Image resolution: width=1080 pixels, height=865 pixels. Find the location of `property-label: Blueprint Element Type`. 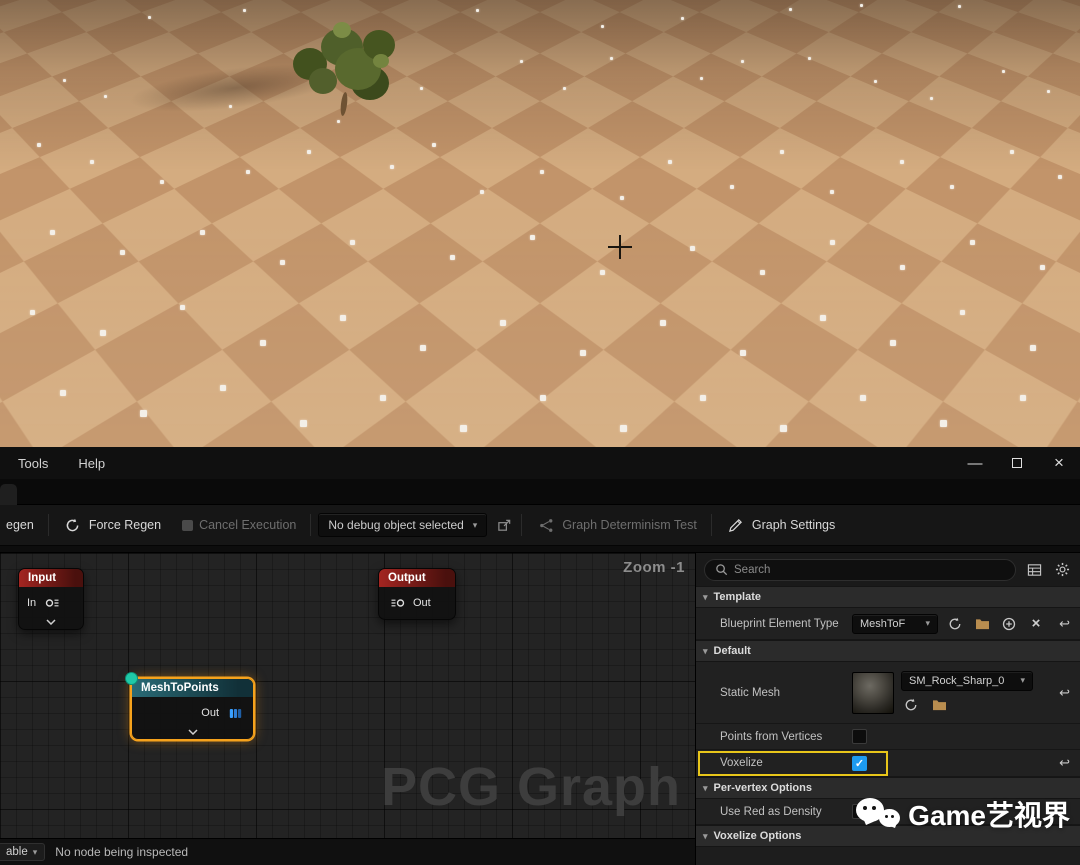

property-label: Blueprint Element Type is located at coordinates (779, 623).